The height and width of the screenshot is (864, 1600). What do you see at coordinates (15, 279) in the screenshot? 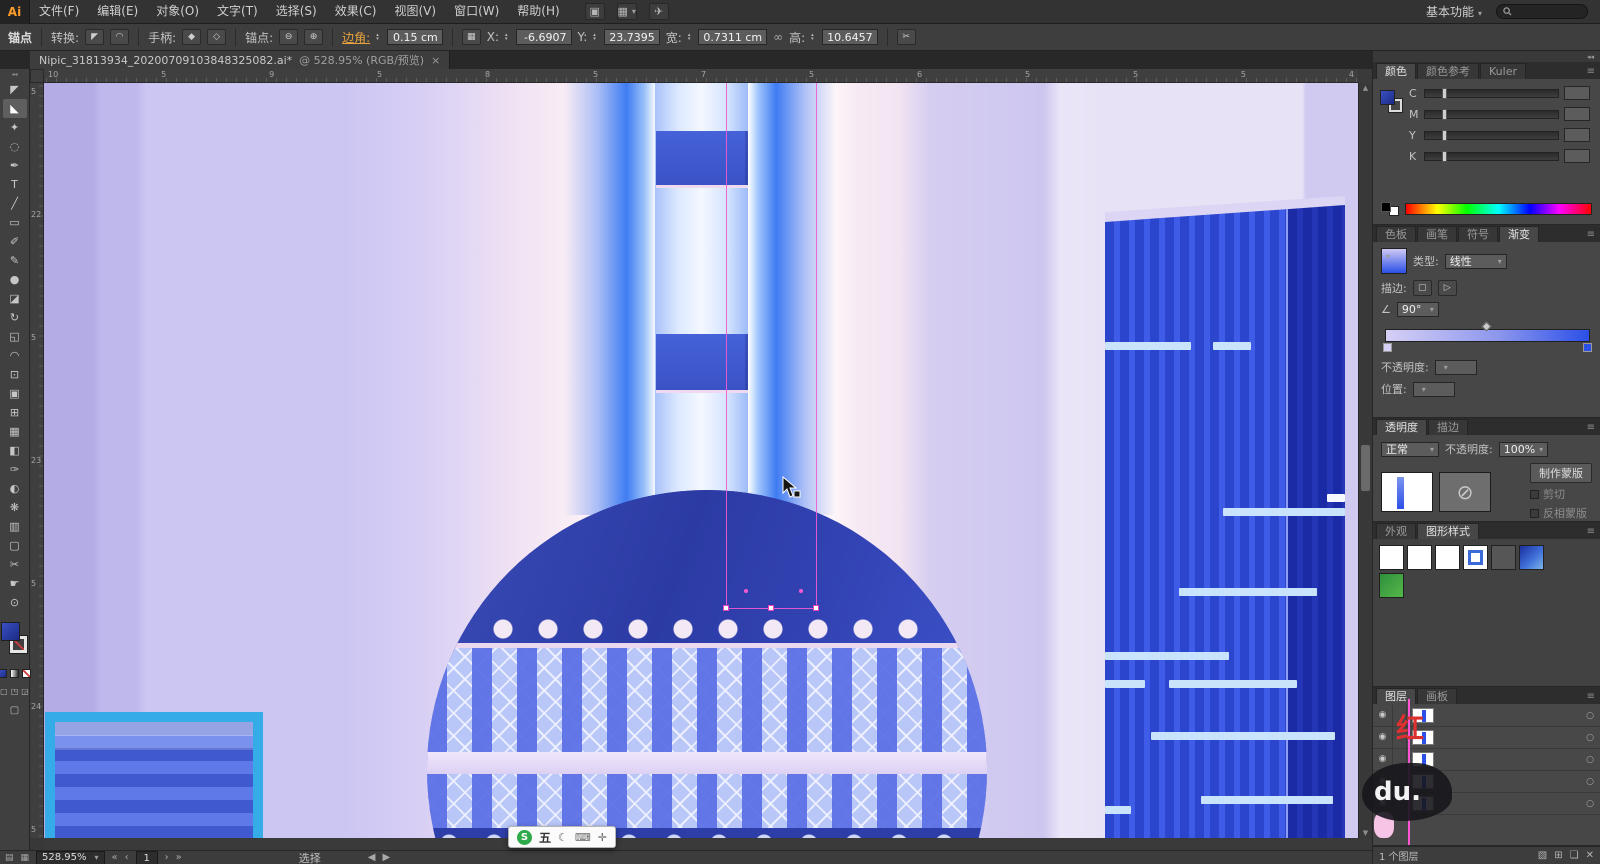
I see `blob-brush-tool: ●` at bounding box center [15, 279].